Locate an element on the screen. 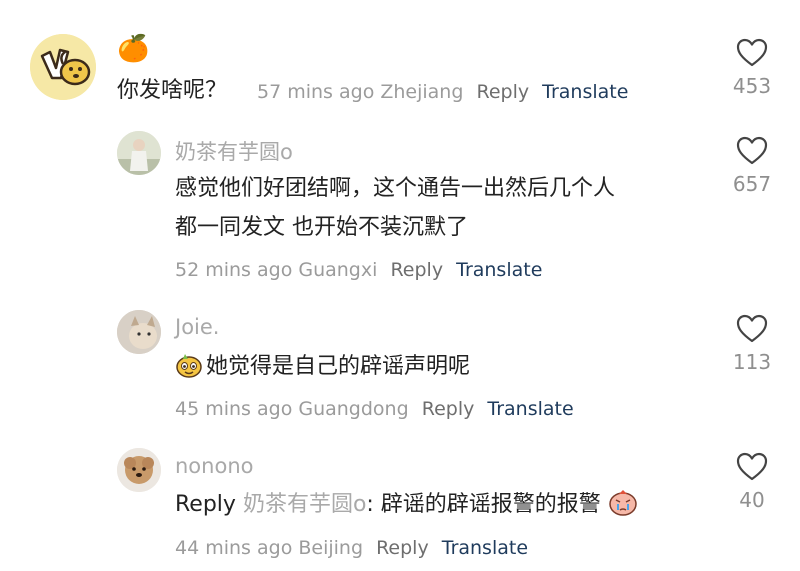 This screenshot has width=800, height=571. comment-text-content: : 辟谣的辟谣报警的报警 is located at coordinates (483, 504).